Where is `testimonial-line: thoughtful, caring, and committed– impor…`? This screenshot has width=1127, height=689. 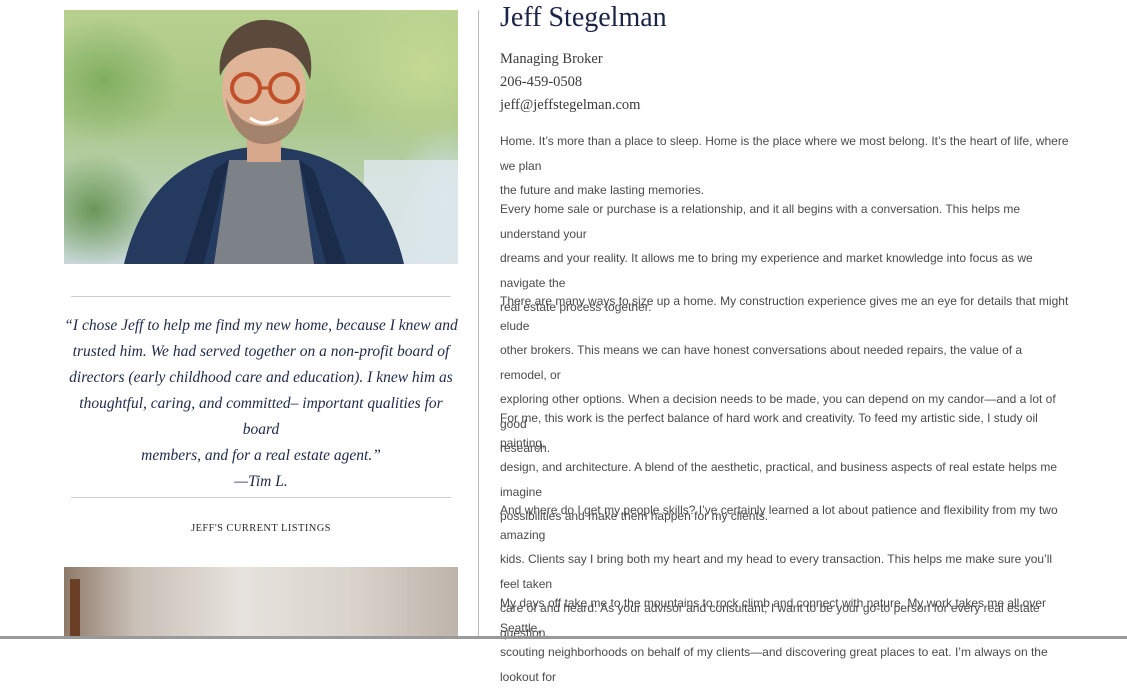 testimonial-line: thoughtful, caring, and committed– impor… is located at coordinates (261, 416).